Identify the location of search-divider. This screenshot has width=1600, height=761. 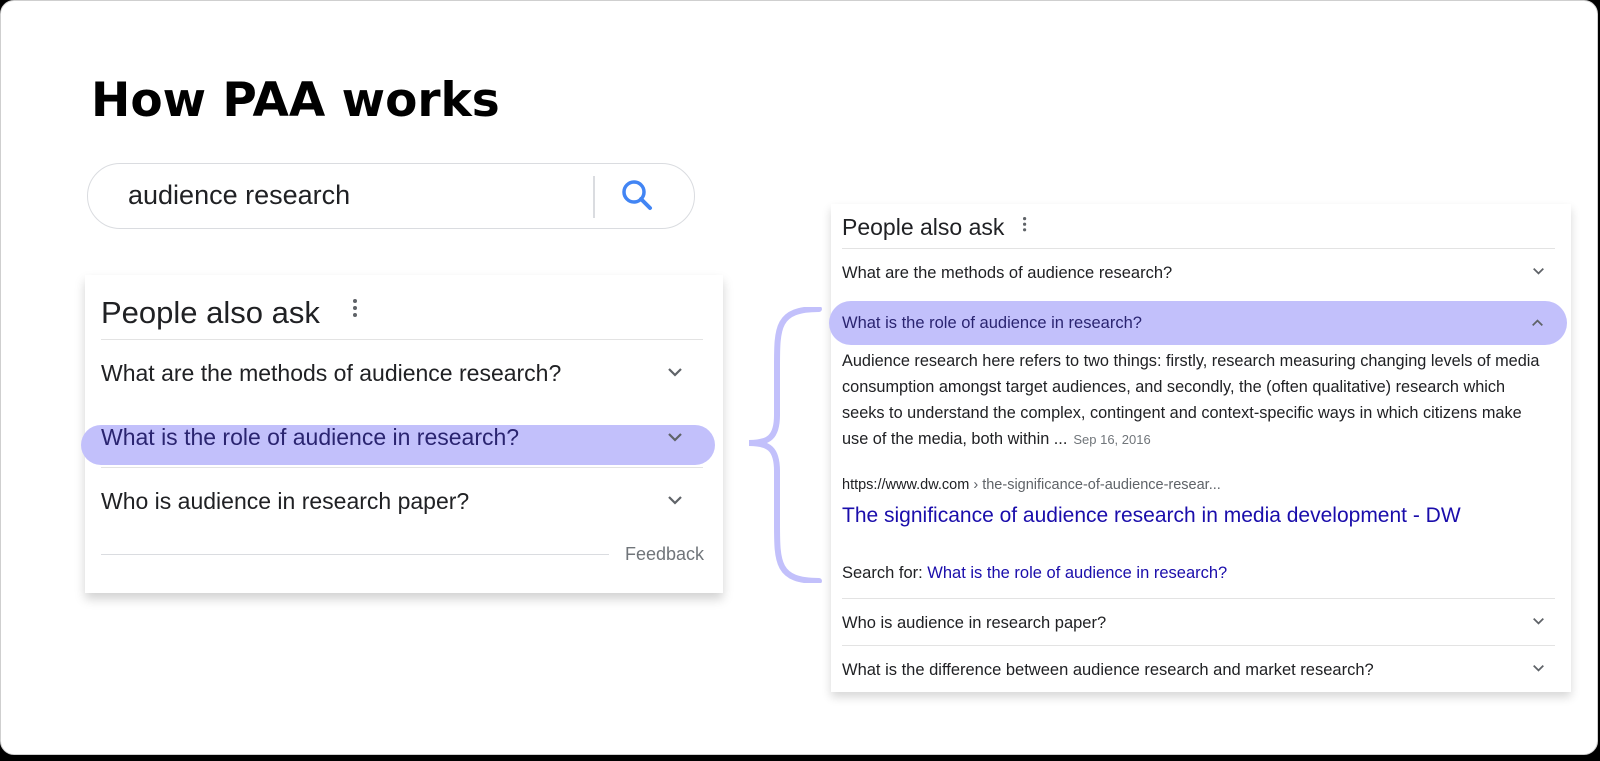
(594, 197).